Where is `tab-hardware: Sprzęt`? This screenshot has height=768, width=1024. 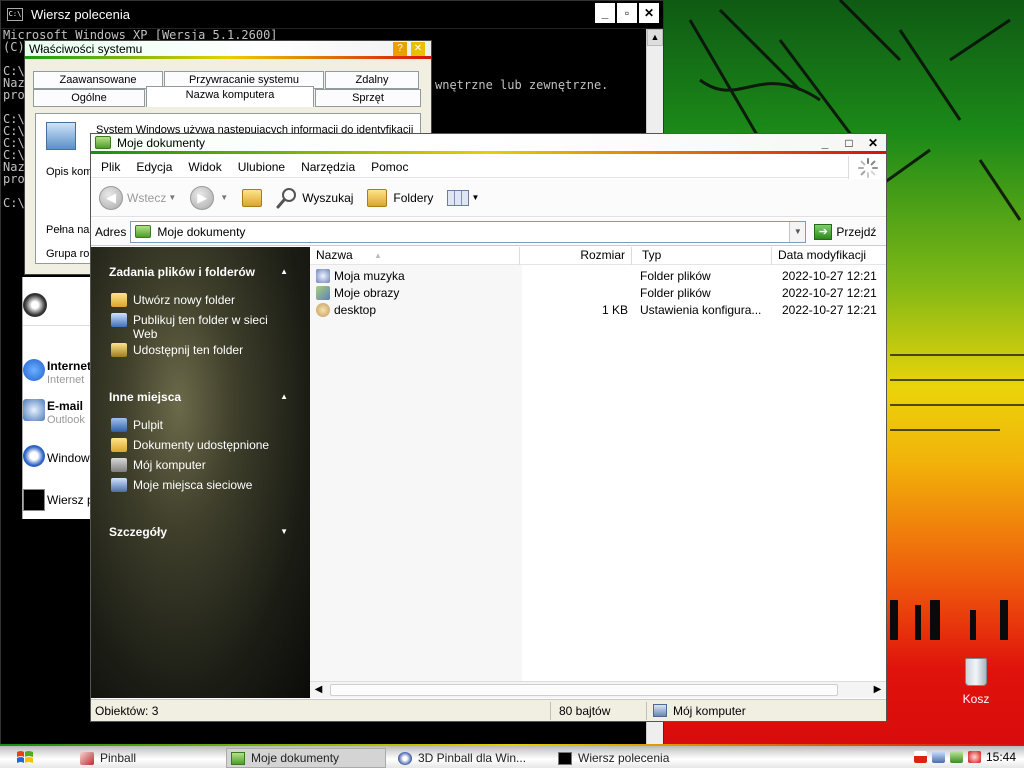 tab-hardware: Sprzęt is located at coordinates (368, 98).